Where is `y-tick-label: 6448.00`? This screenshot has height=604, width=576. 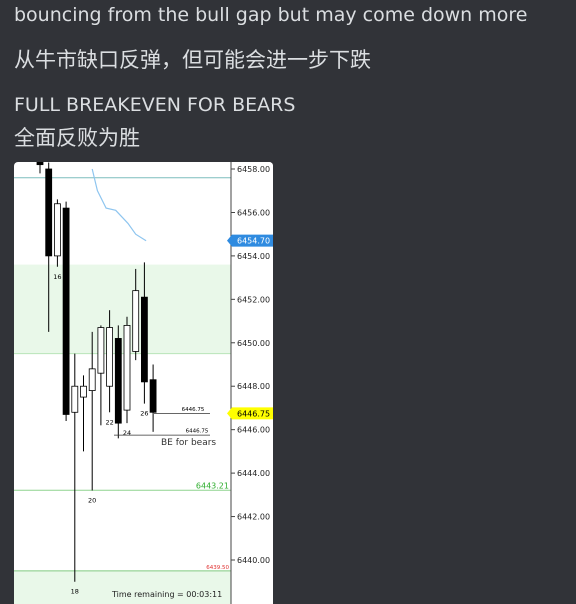
y-tick-label: 6448.00 is located at coordinates (253, 386).